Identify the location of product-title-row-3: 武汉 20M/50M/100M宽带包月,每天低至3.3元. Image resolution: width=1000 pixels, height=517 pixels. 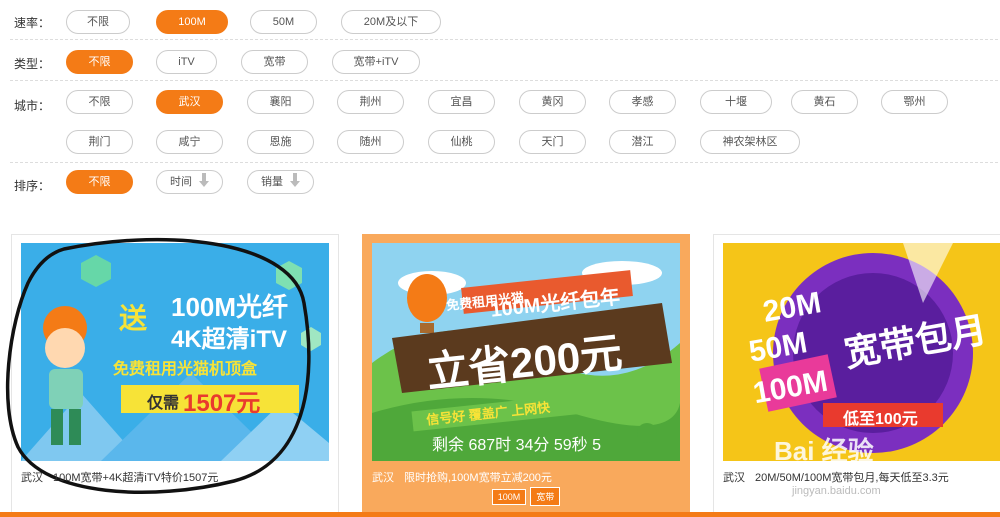
(836, 477).